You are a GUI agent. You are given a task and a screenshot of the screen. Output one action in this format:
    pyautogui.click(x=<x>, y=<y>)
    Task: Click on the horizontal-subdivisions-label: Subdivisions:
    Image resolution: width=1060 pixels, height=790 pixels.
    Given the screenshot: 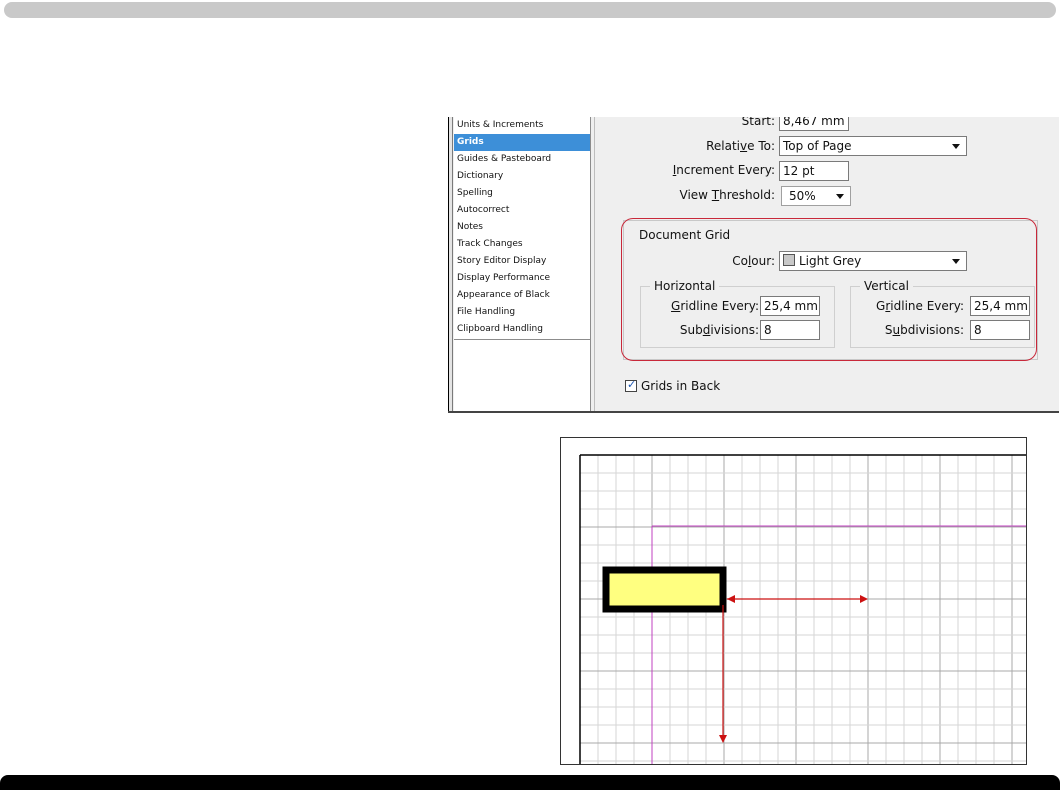 What is the action you would take?
    pyautogui.click(x=719, y=330)
    